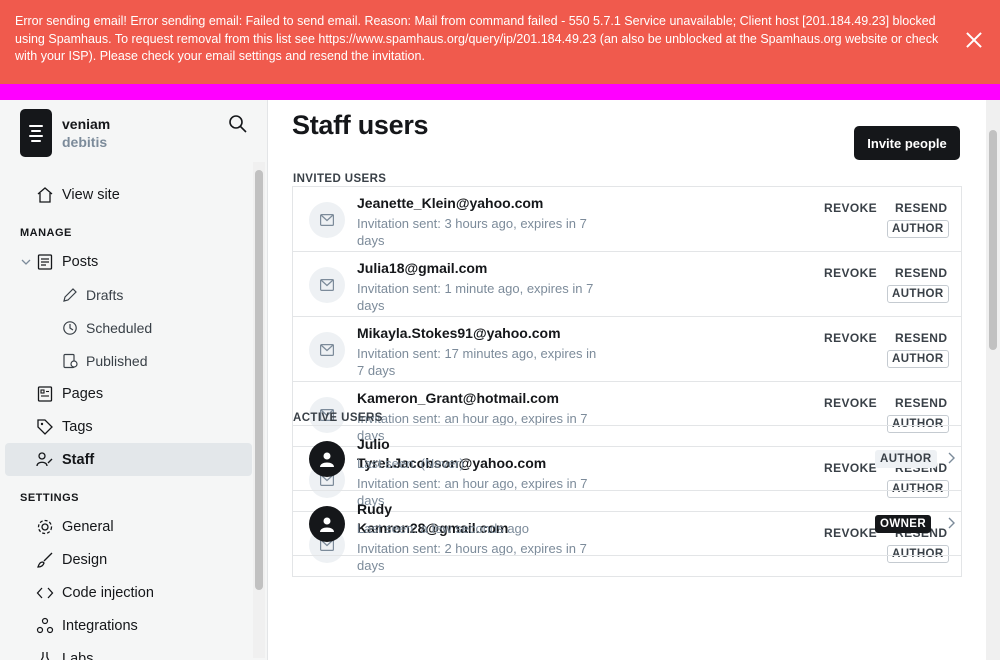 The image size is (1000, 660). I want to click on sidebar-item-published: Published, so click(126, 360).